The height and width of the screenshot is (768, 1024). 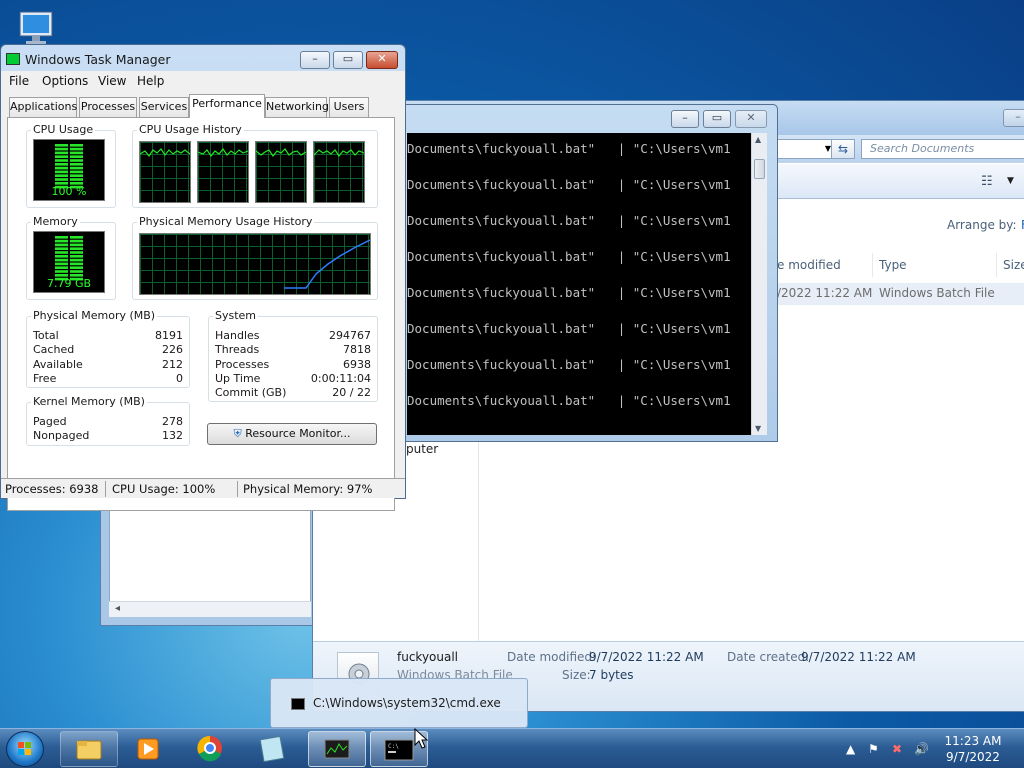 What do you see at coordinates (89, 401) in the screenshot?
I see `kernel-memory-label: Kernel Memory (MB)` at bounding box center [89, 401].